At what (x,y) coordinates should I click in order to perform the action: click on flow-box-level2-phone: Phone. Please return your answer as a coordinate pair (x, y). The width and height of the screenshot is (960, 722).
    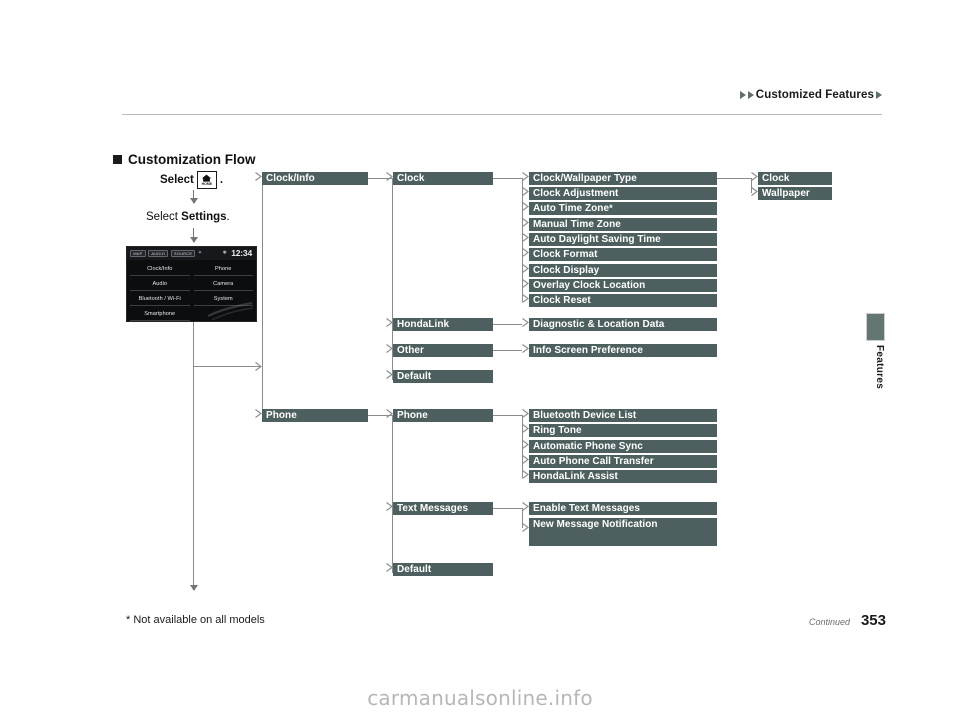
    Looking at the image, I should click on (443, 415).